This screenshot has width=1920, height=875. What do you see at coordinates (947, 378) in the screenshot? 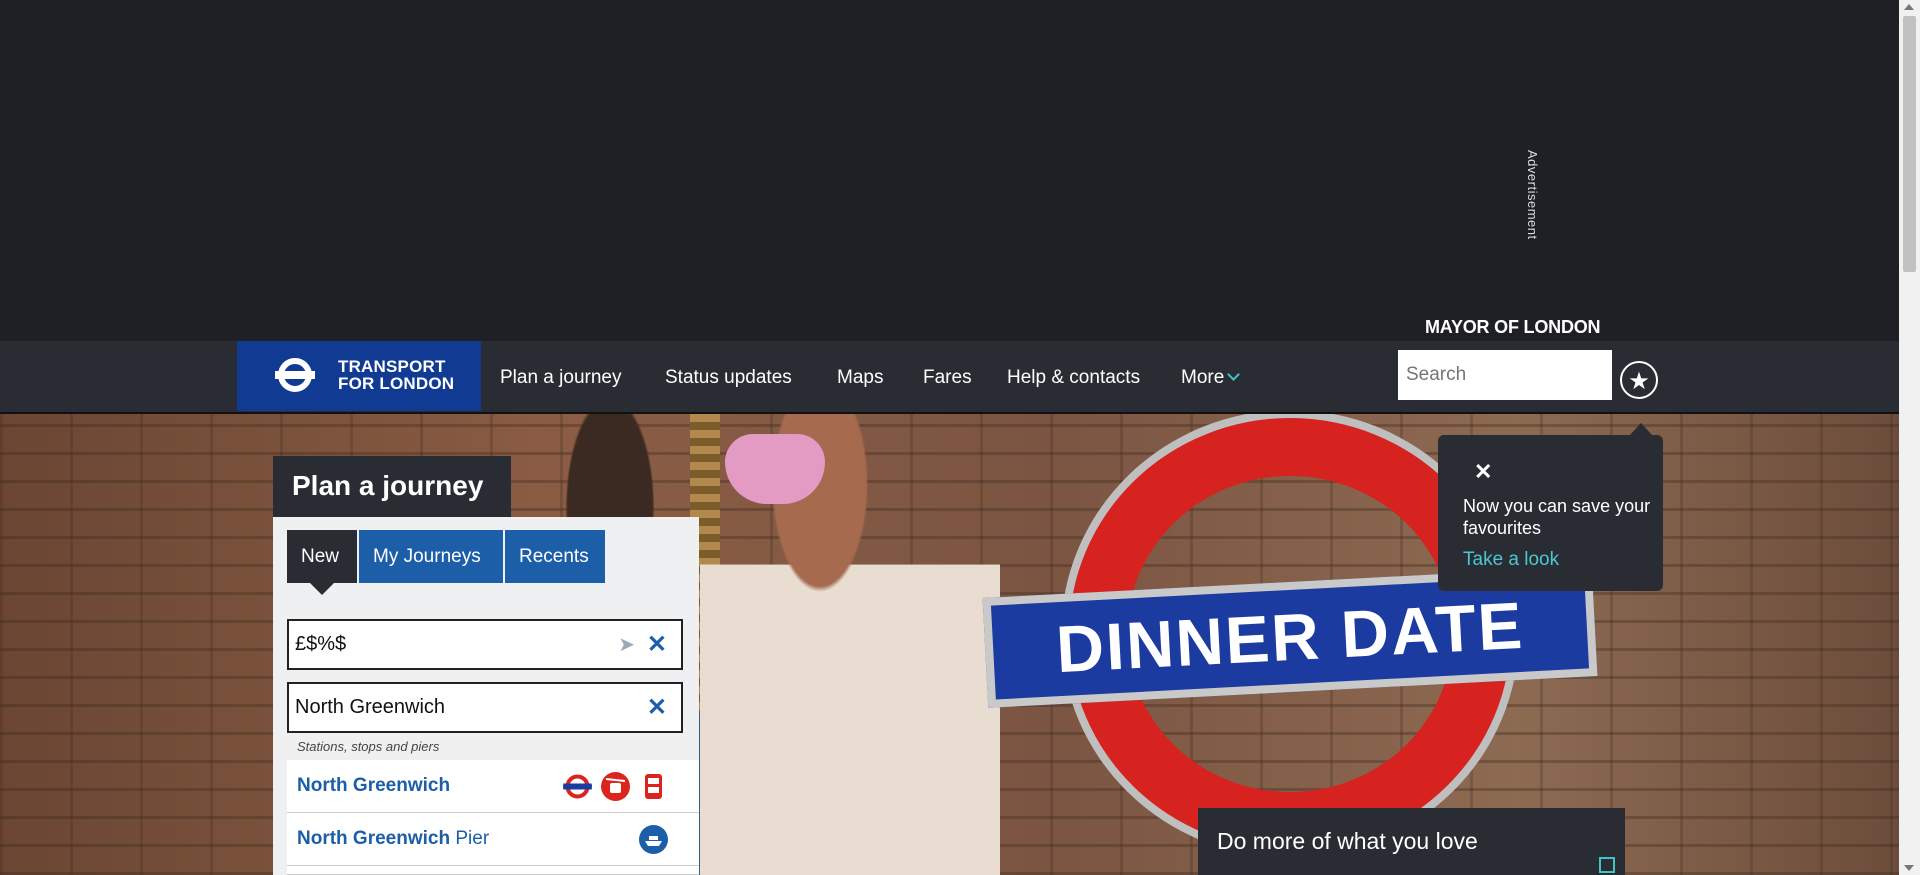
I see `nav-fares: Fares` at bounding box center [947, 378].